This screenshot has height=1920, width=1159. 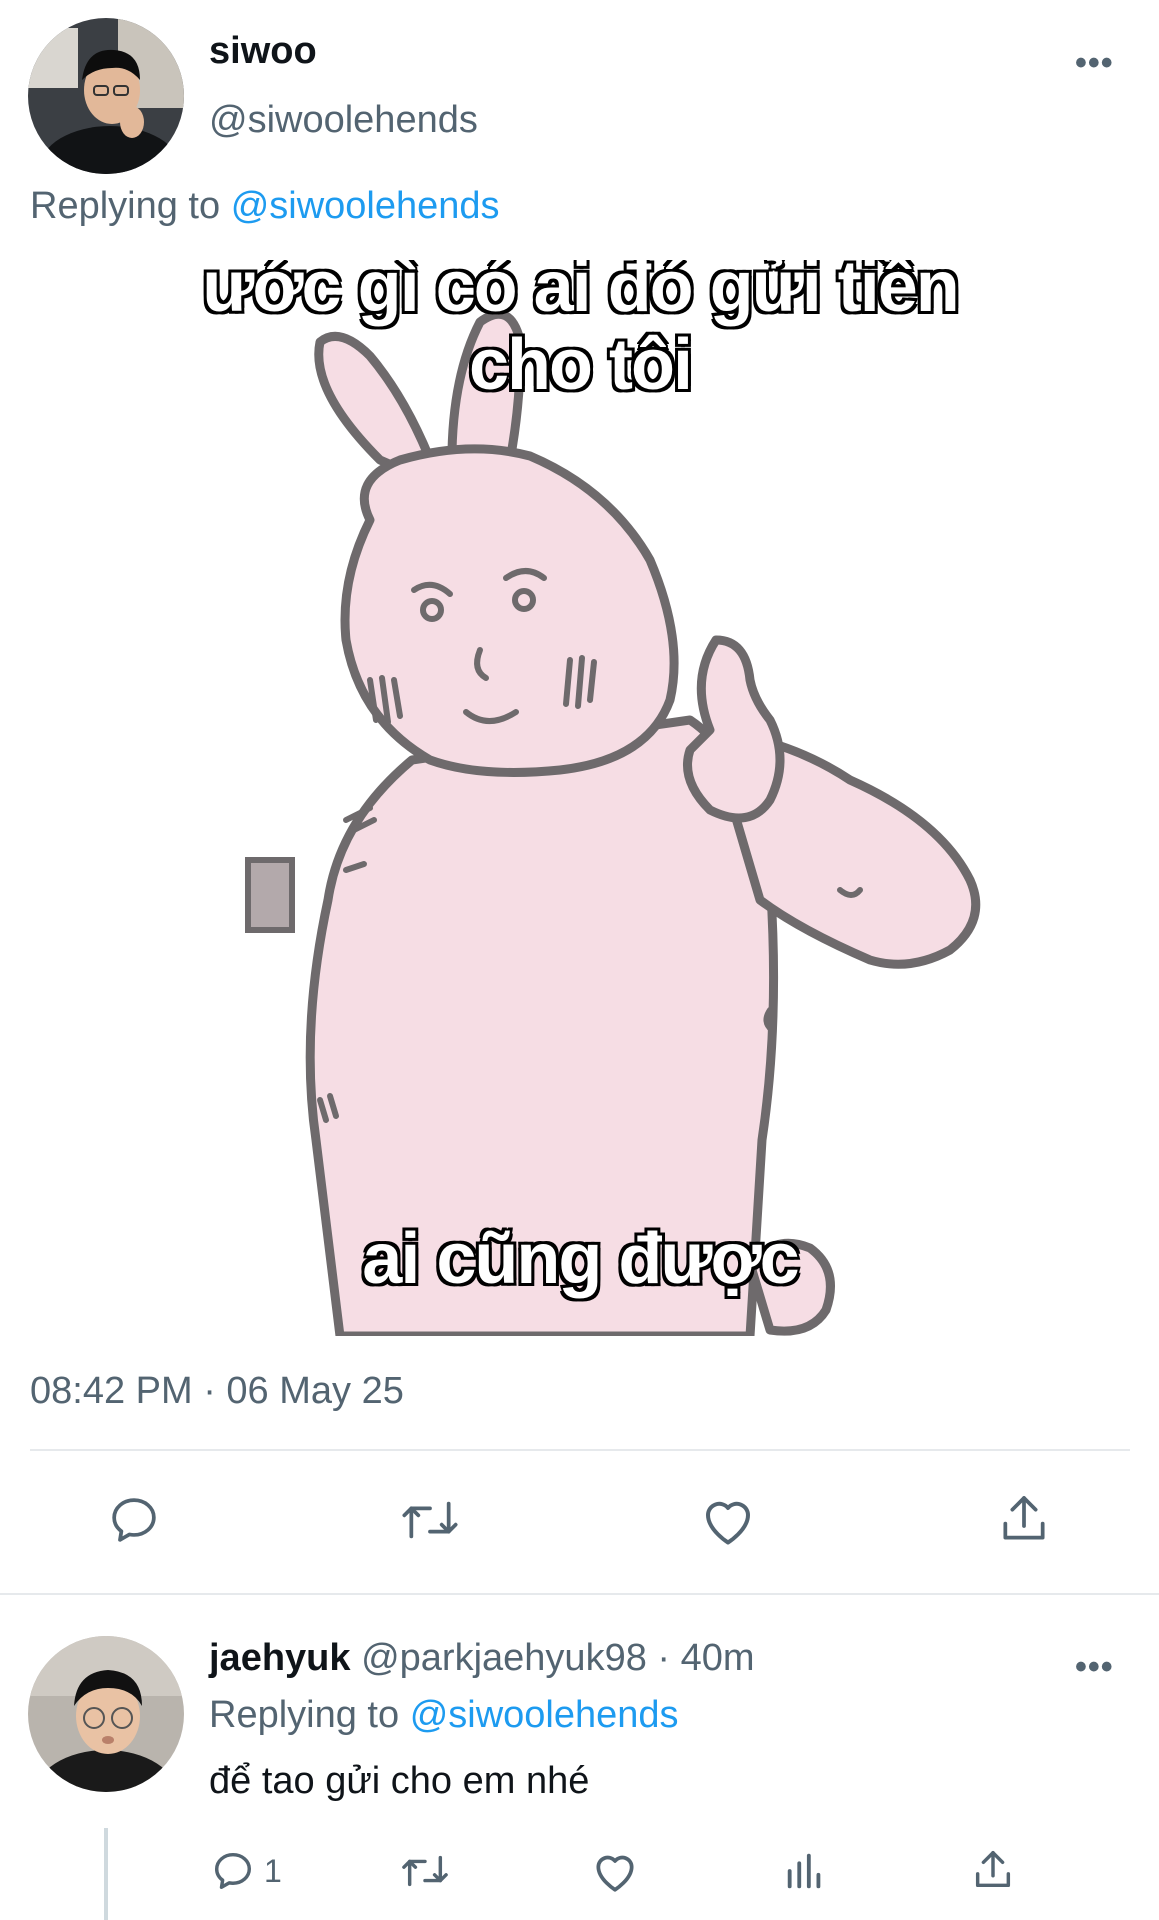 I want to click on divider, so click(x=580, y=1450).